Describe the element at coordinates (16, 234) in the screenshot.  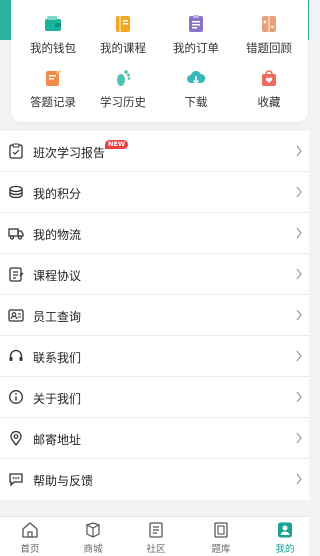
I see `delivery-truck-icon` at that location.